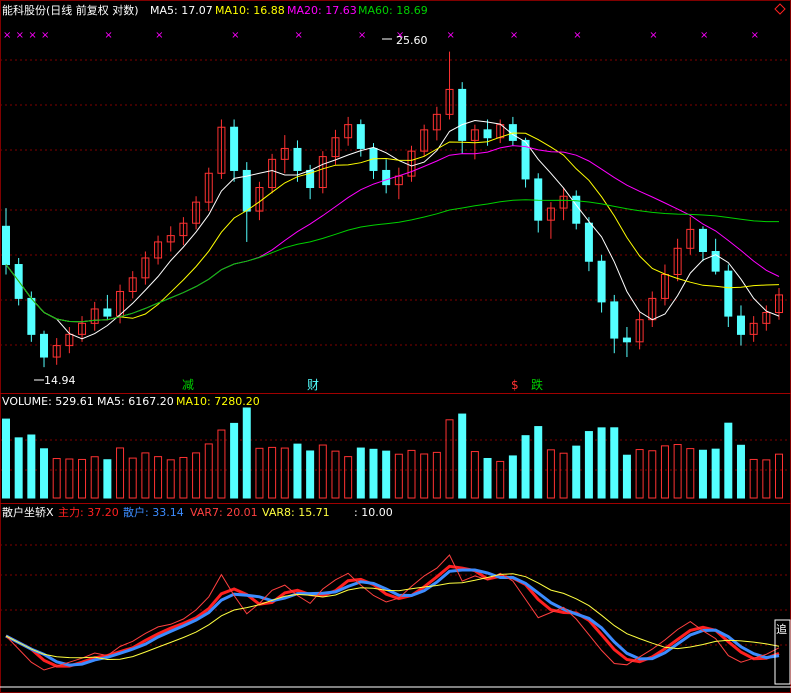 The width and height of the screenshot is (791, 693). Describe the element at coordinates (153, 512) in the screenshot. I see `indicator-sanhu: 散户: 33.14` at that location.